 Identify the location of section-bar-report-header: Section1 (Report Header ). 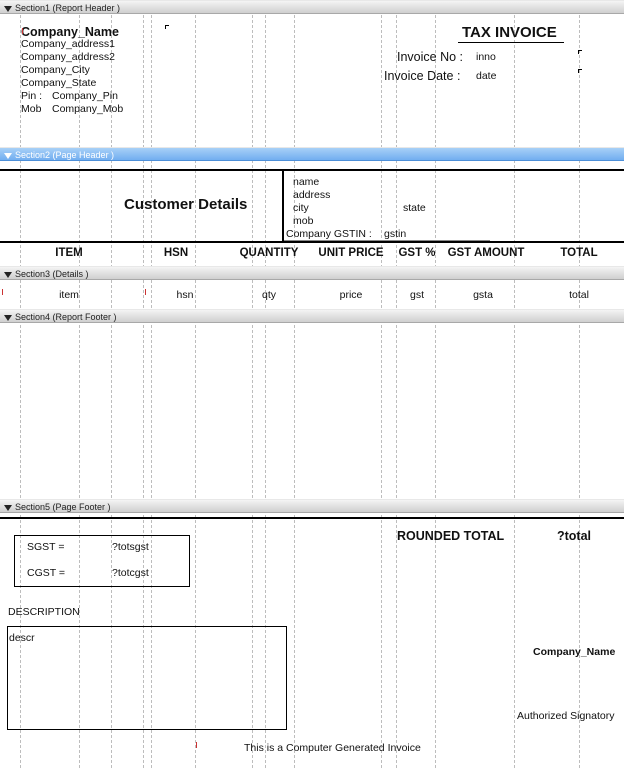
(312, 7).